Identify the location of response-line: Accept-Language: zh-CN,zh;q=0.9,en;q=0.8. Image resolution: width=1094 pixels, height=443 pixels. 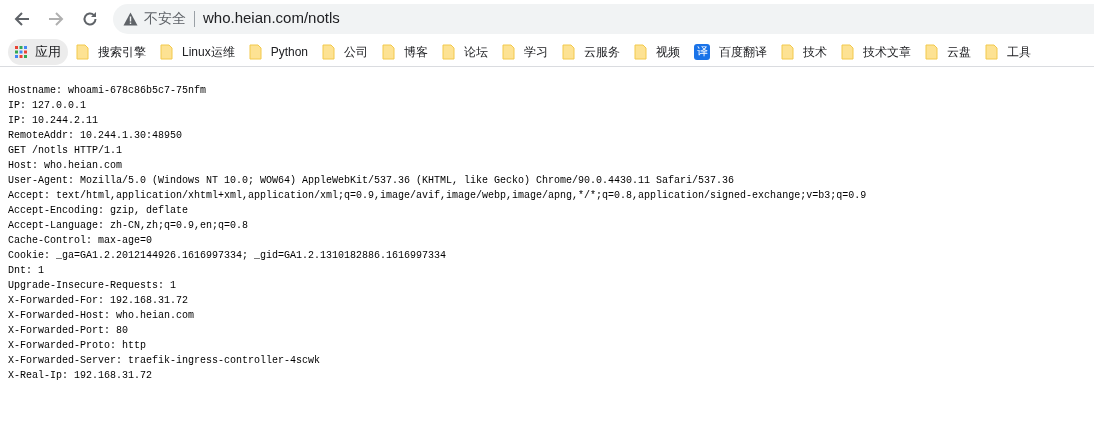
(128, 226).